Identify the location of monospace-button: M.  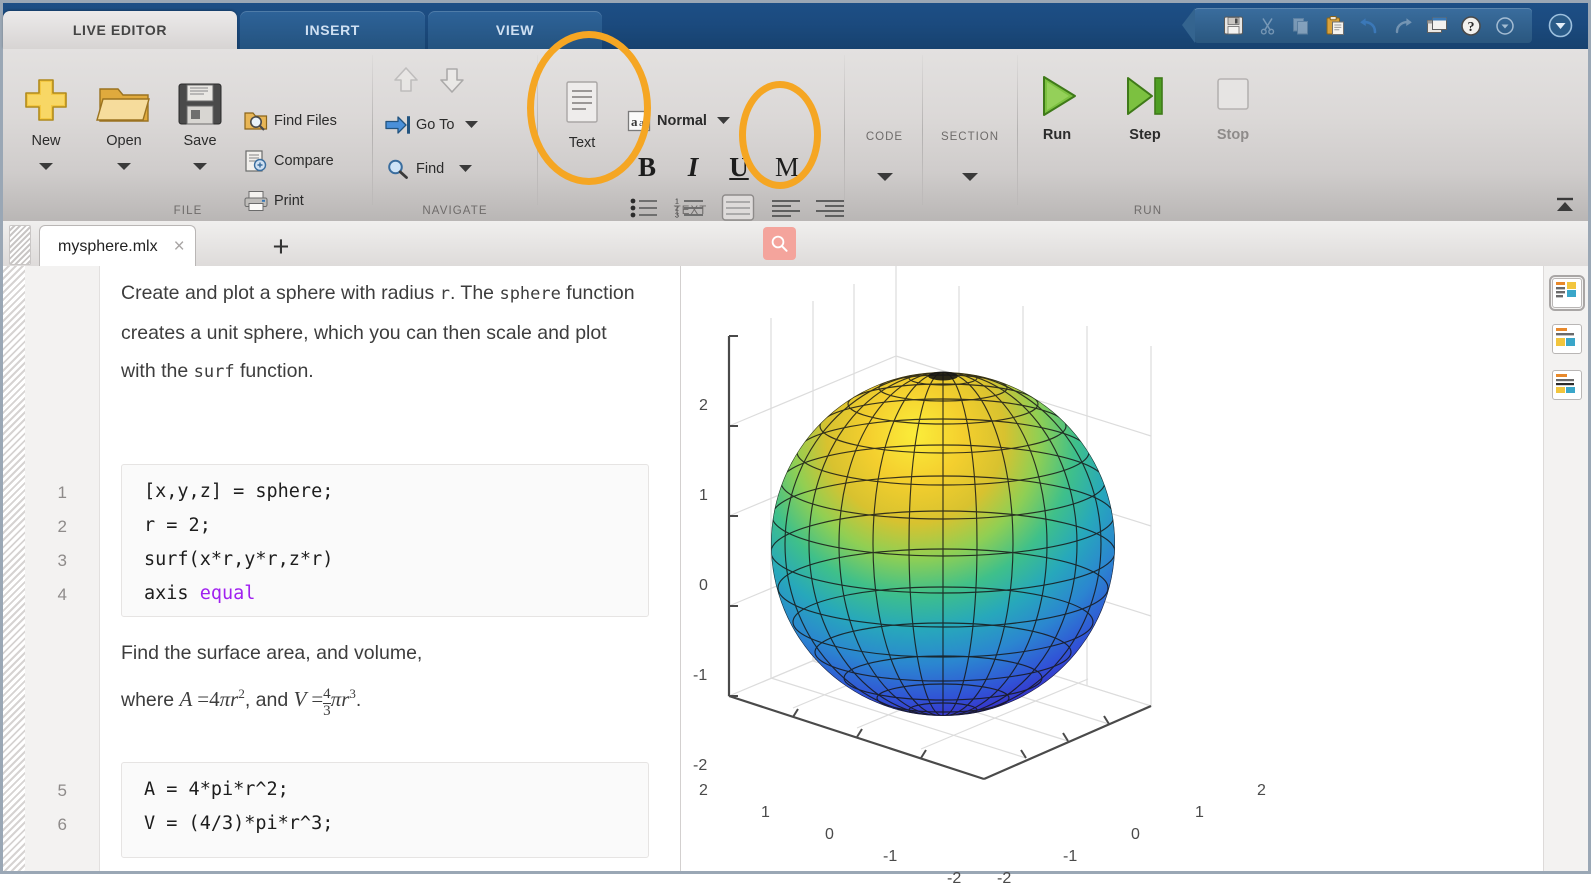
(787, 167).